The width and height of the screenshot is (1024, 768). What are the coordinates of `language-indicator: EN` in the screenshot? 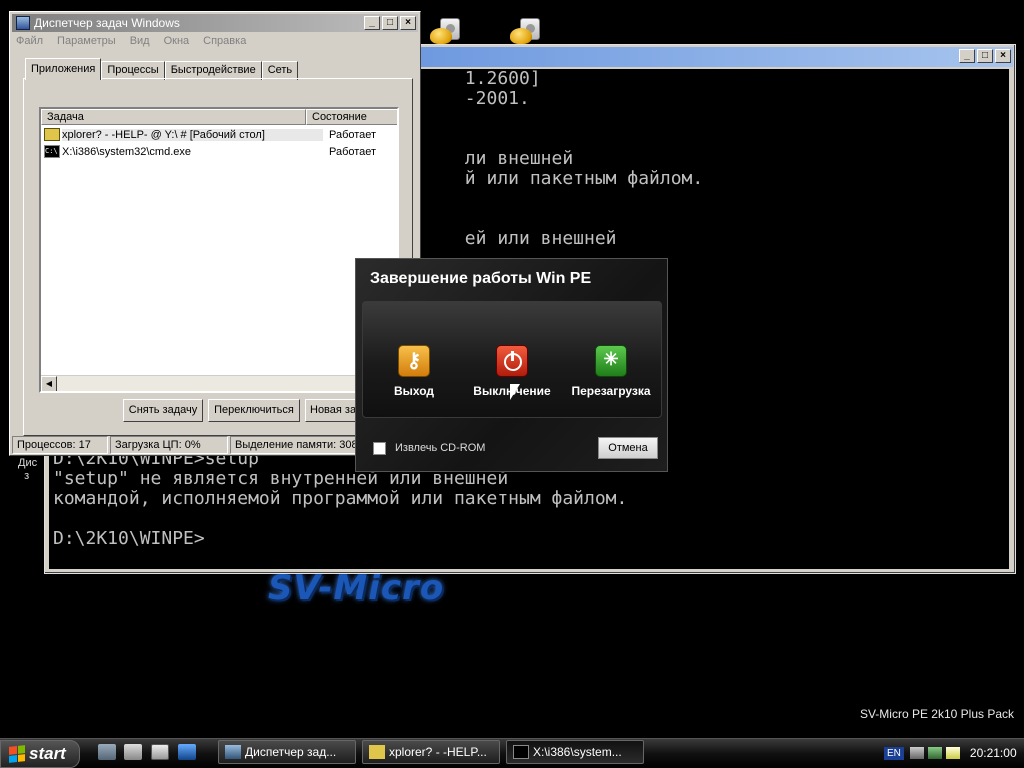 It's located at (894, 753).